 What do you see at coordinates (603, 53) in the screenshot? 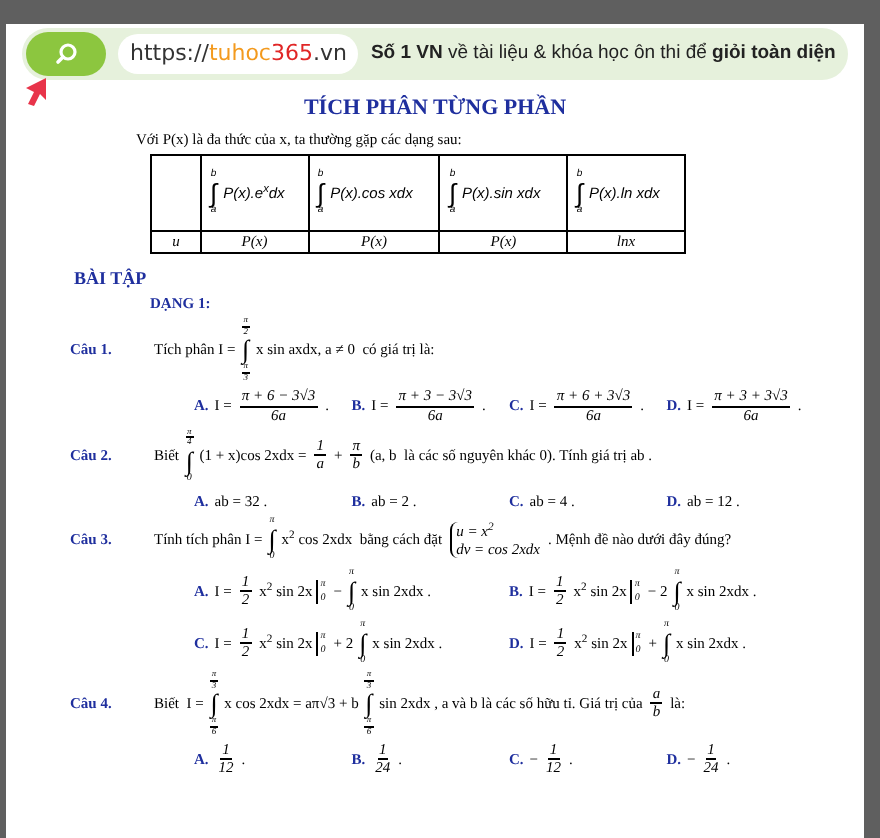
I see `banner-tagline: Số 1 VN về tài liệu & khóa học ôn thi để giỏi toàn diện` at bounding box center [603, 53].